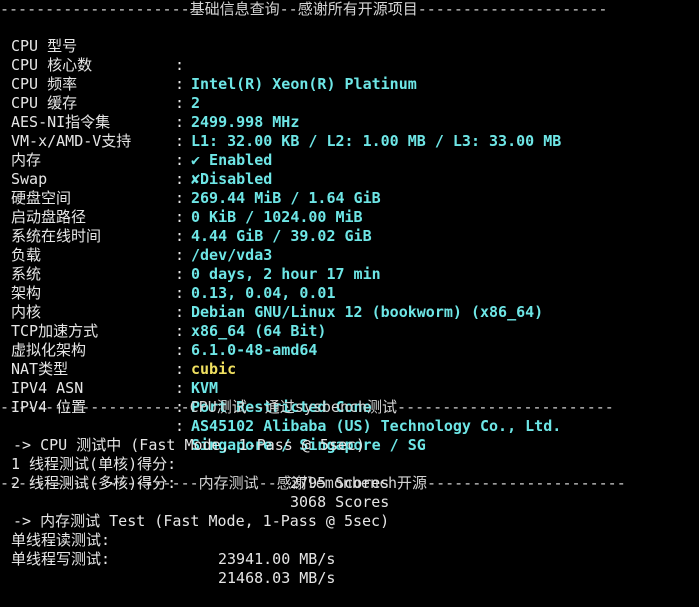 Image resolution: width=699 pixels, height=607 pixels. Describe the element at coordinates (349, 150) in the screenshot. I see `info-row-vmx: VM-x/AMD-V支持 : ✘Disabled` at that location.